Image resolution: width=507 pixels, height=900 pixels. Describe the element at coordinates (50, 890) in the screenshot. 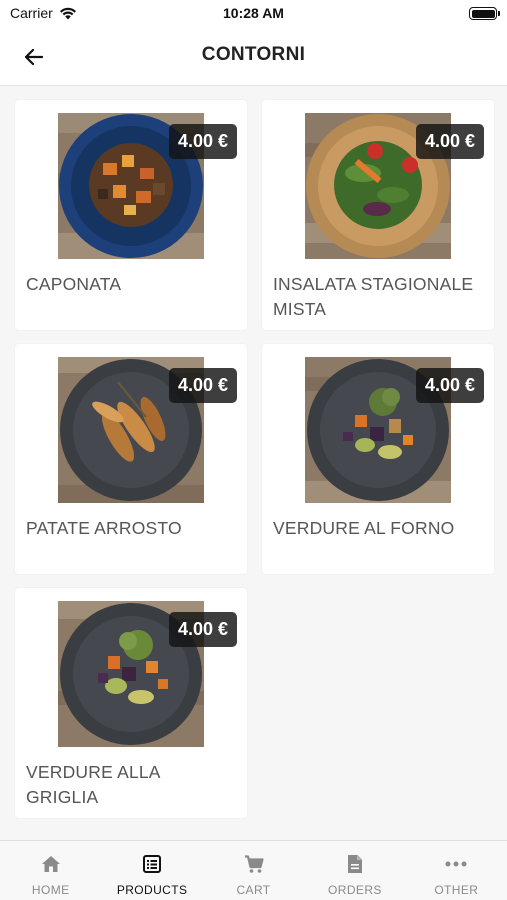

I see `tab-label: HOME` at that location.